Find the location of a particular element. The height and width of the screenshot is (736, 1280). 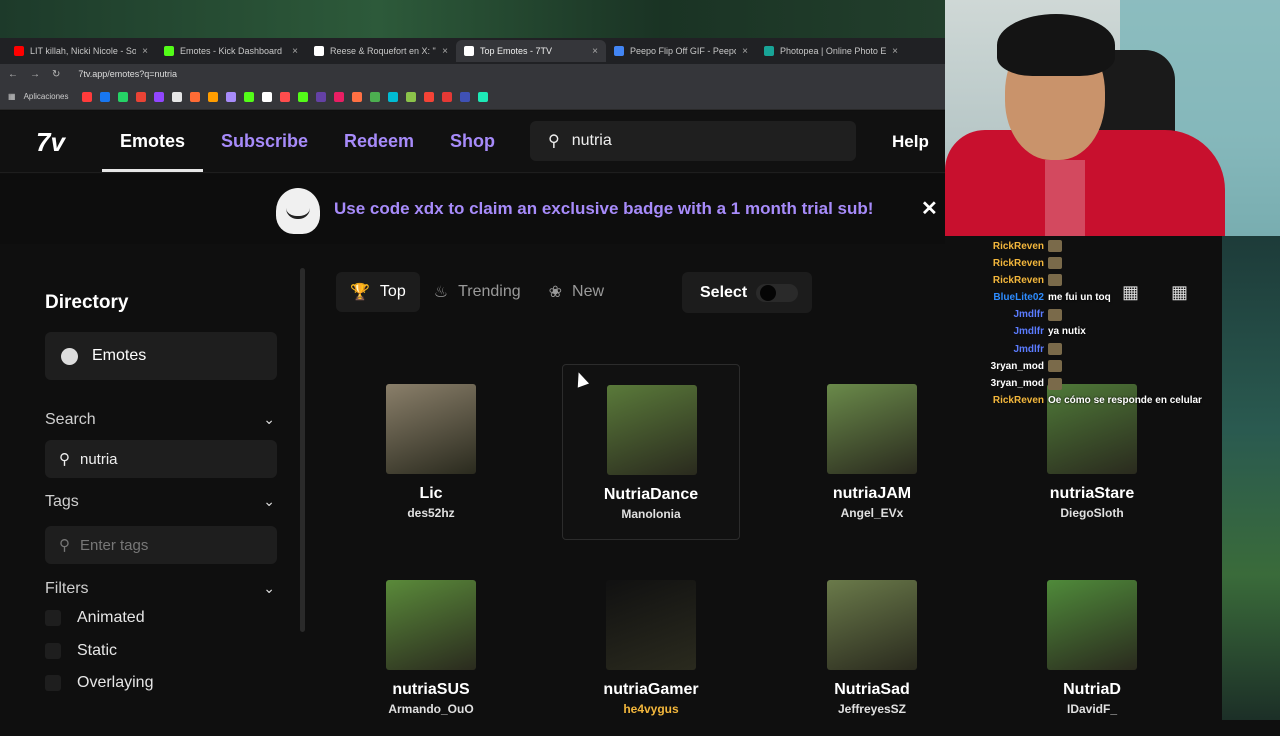

sidebar-search-input: ⚲ nutria is located at coordinates (161, 459).